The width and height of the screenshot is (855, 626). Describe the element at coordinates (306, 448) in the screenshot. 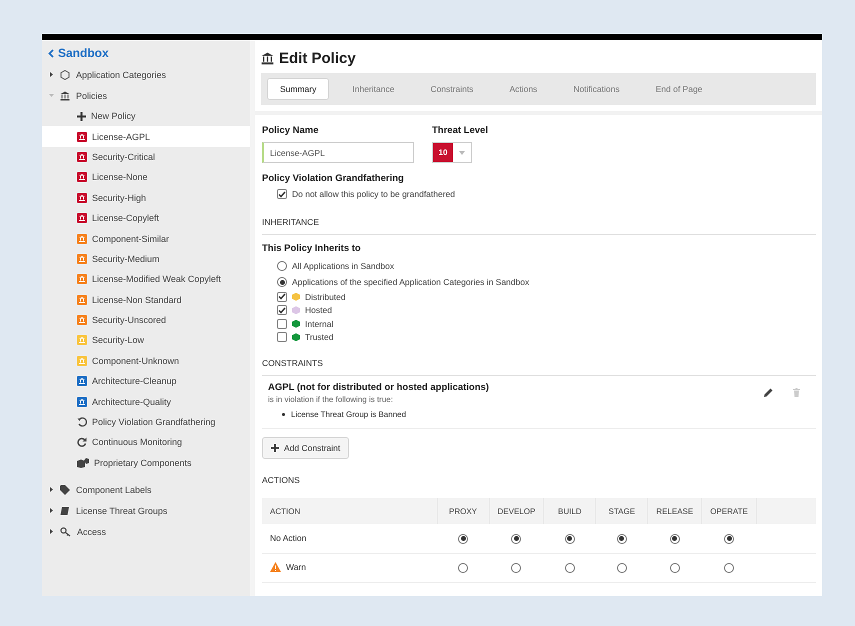

I see `add-constraint-button: Add Constraint` at that location.